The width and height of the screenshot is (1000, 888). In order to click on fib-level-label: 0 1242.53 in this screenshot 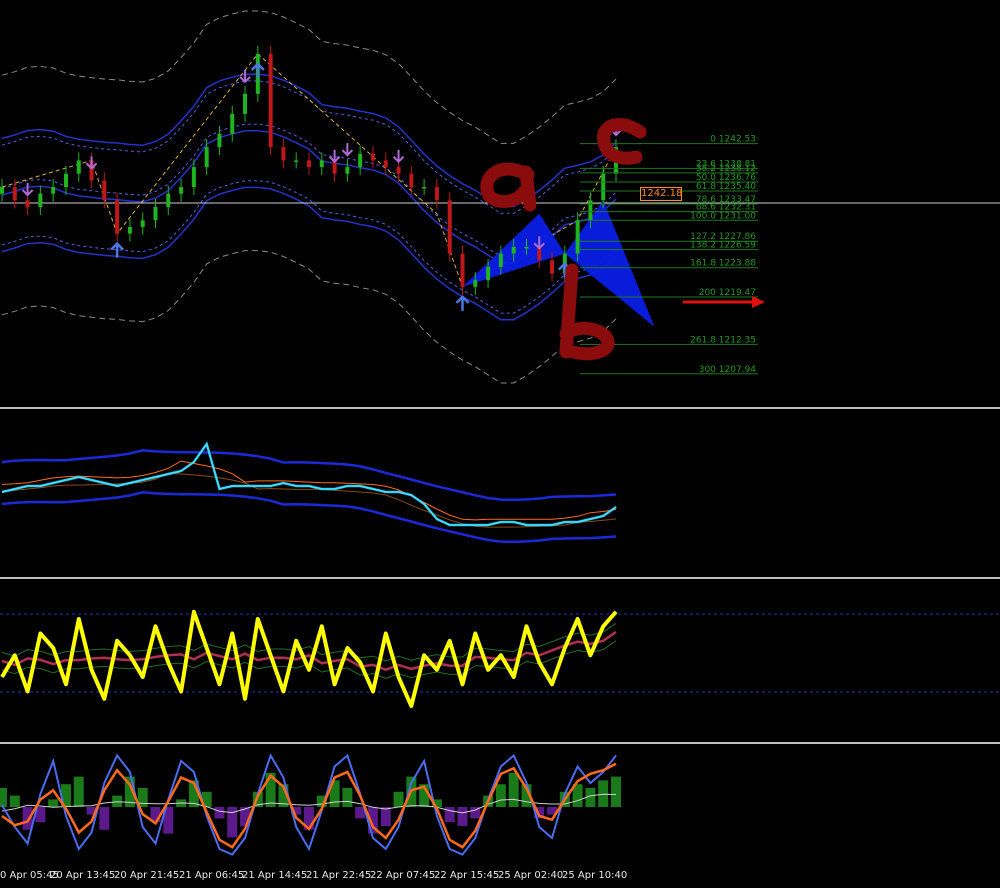, I will do `click(733, 140)`.